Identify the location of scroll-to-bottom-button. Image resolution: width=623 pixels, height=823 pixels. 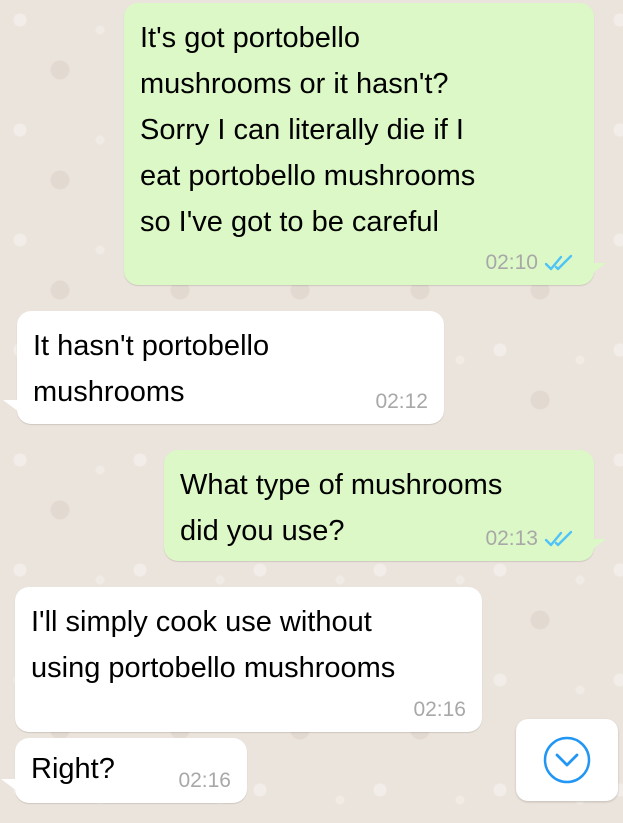
(567, 760).